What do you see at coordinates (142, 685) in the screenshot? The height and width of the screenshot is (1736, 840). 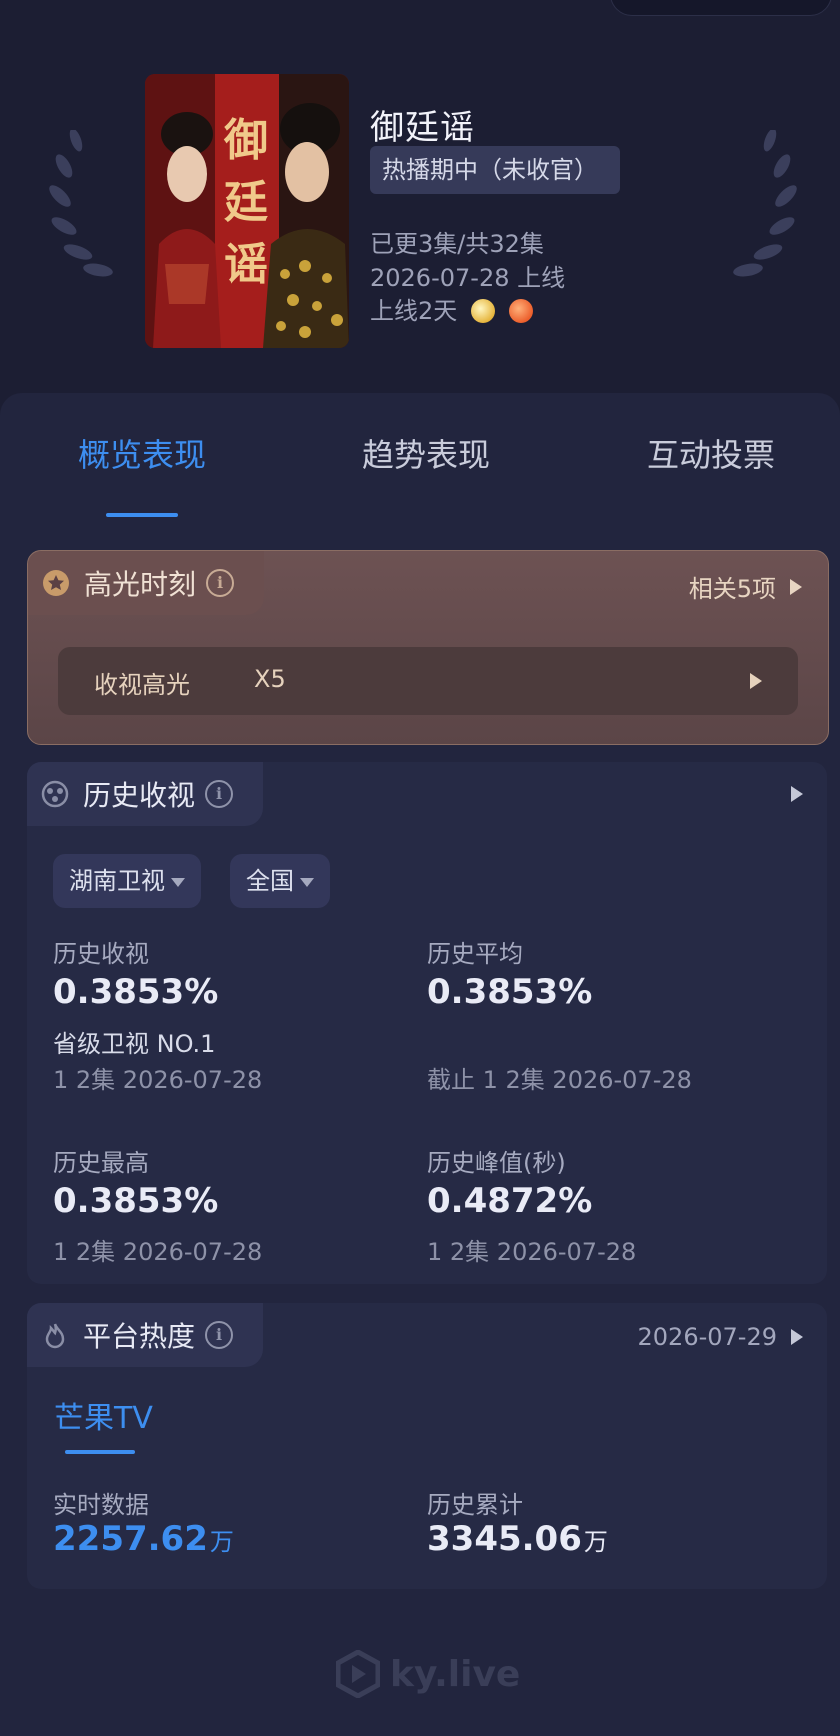 I see `highlight-row-label: 收视高光` at bounding box center [142, 685].